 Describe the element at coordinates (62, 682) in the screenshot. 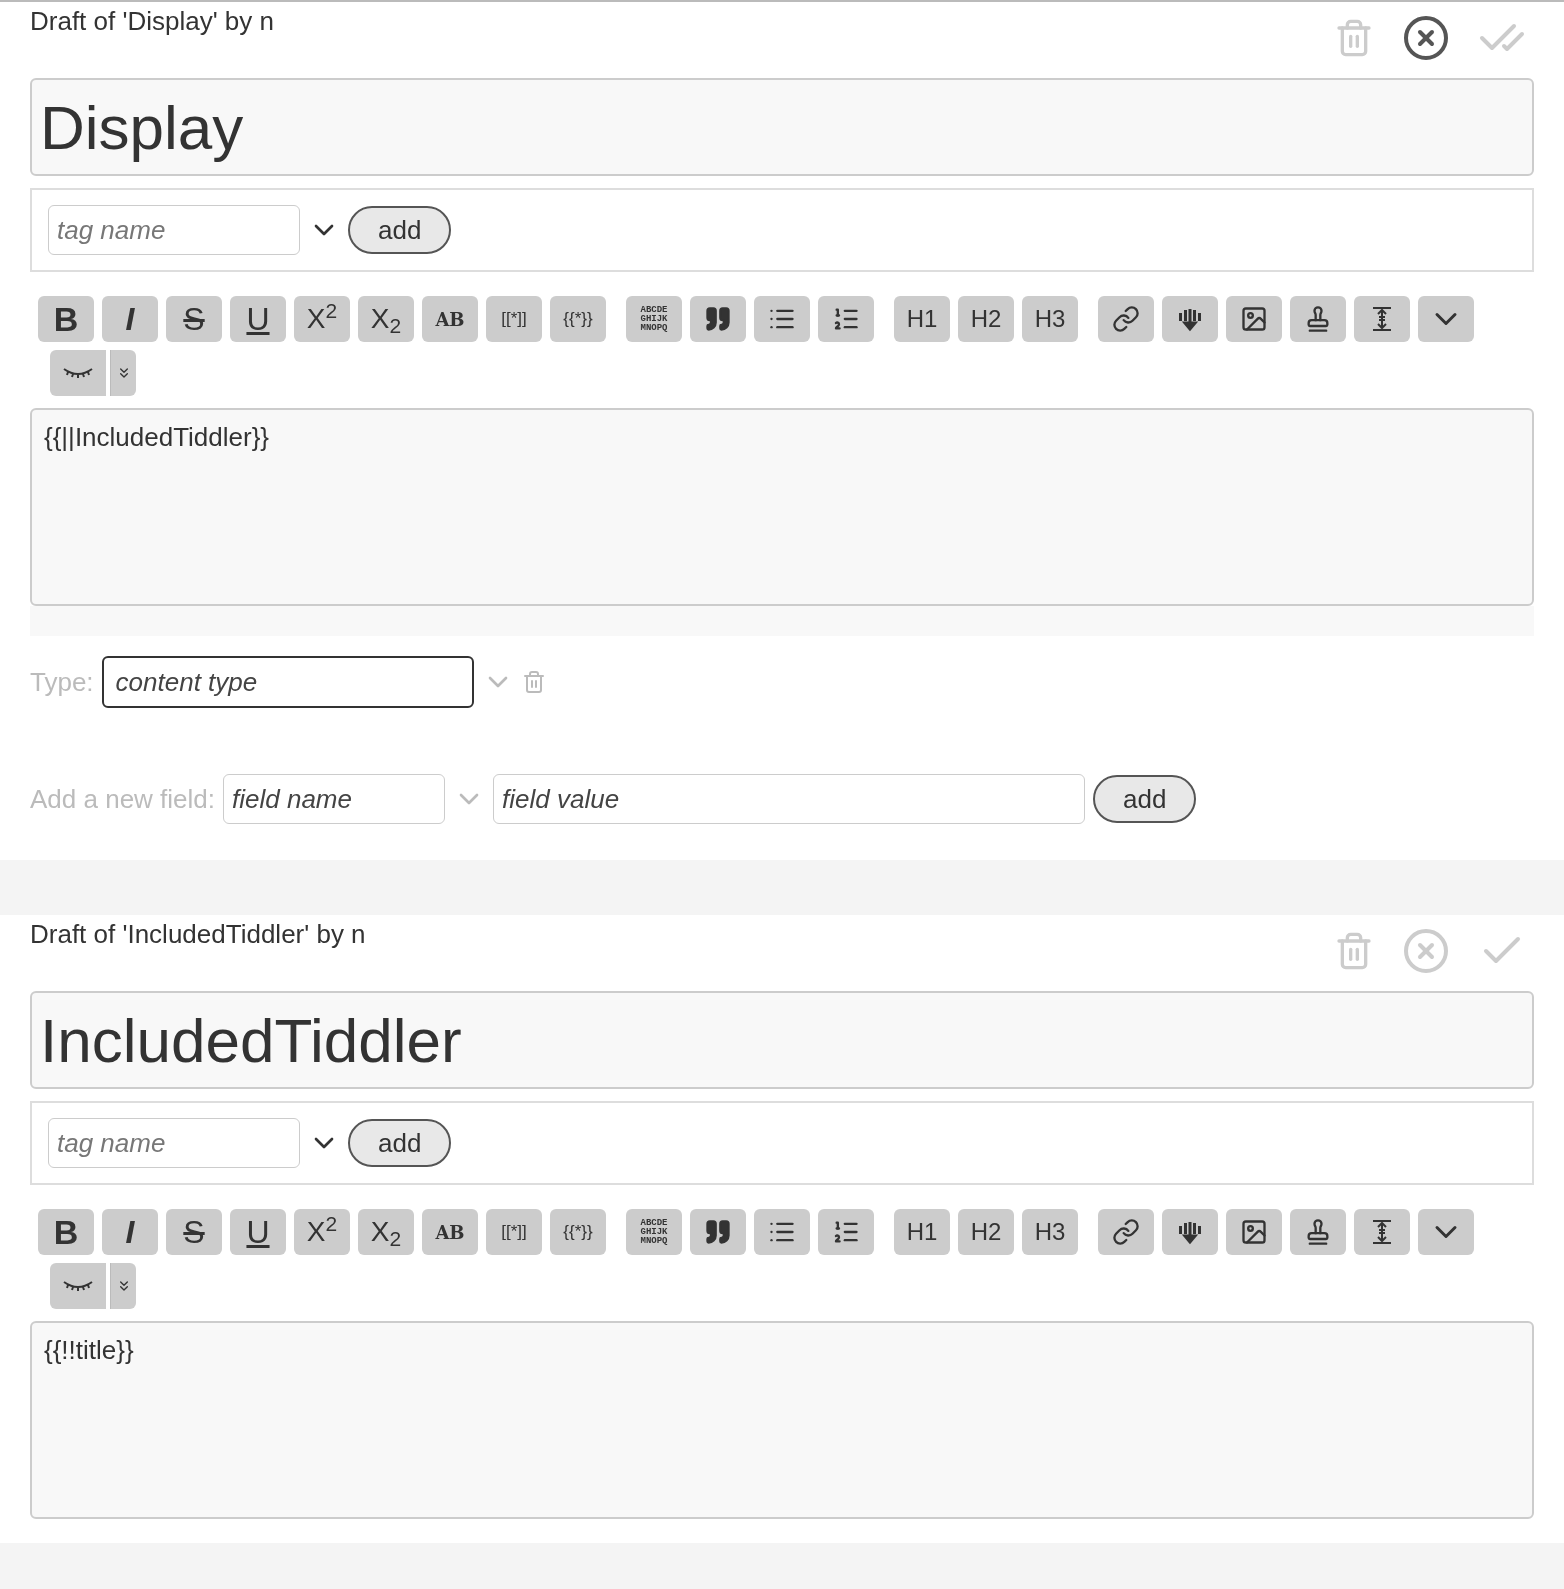

I see `type-label: Type:` at that location.